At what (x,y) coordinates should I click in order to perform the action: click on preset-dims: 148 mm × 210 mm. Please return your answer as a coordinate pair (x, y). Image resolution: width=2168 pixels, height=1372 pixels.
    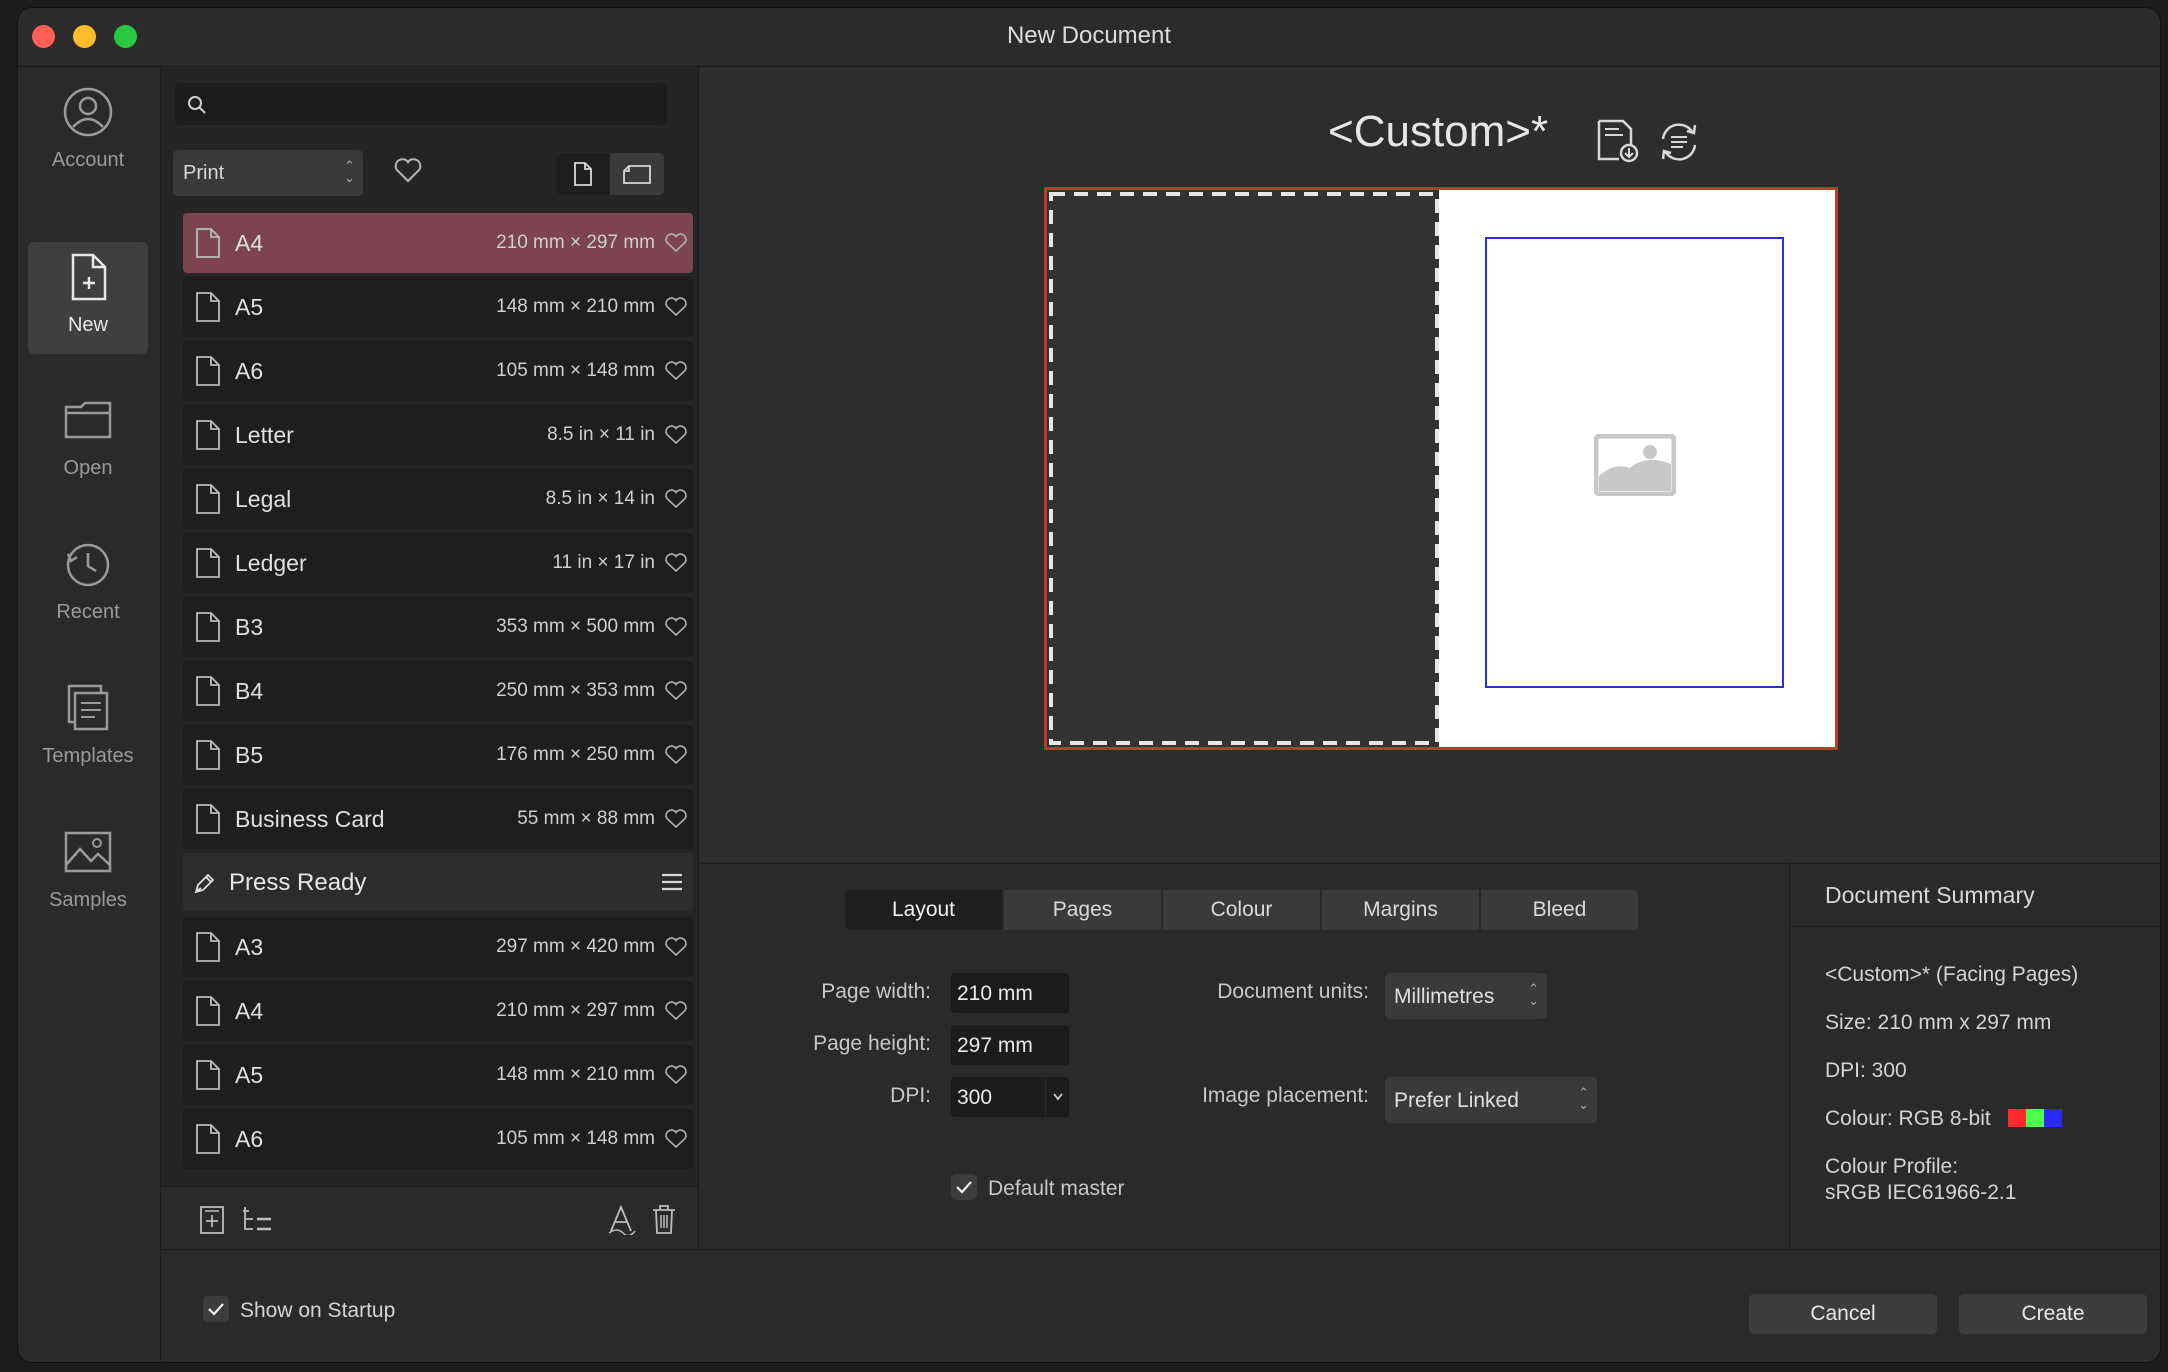
    Looking at the image, I should click on (575, 1074).